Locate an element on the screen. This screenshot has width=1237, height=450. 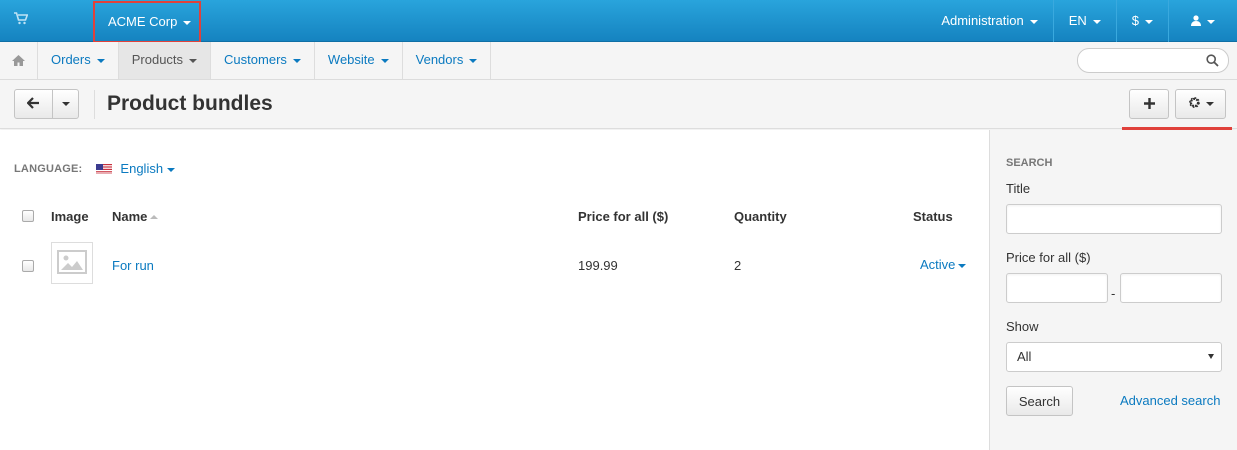
plus-icon is located at coordinates (1149, 104).